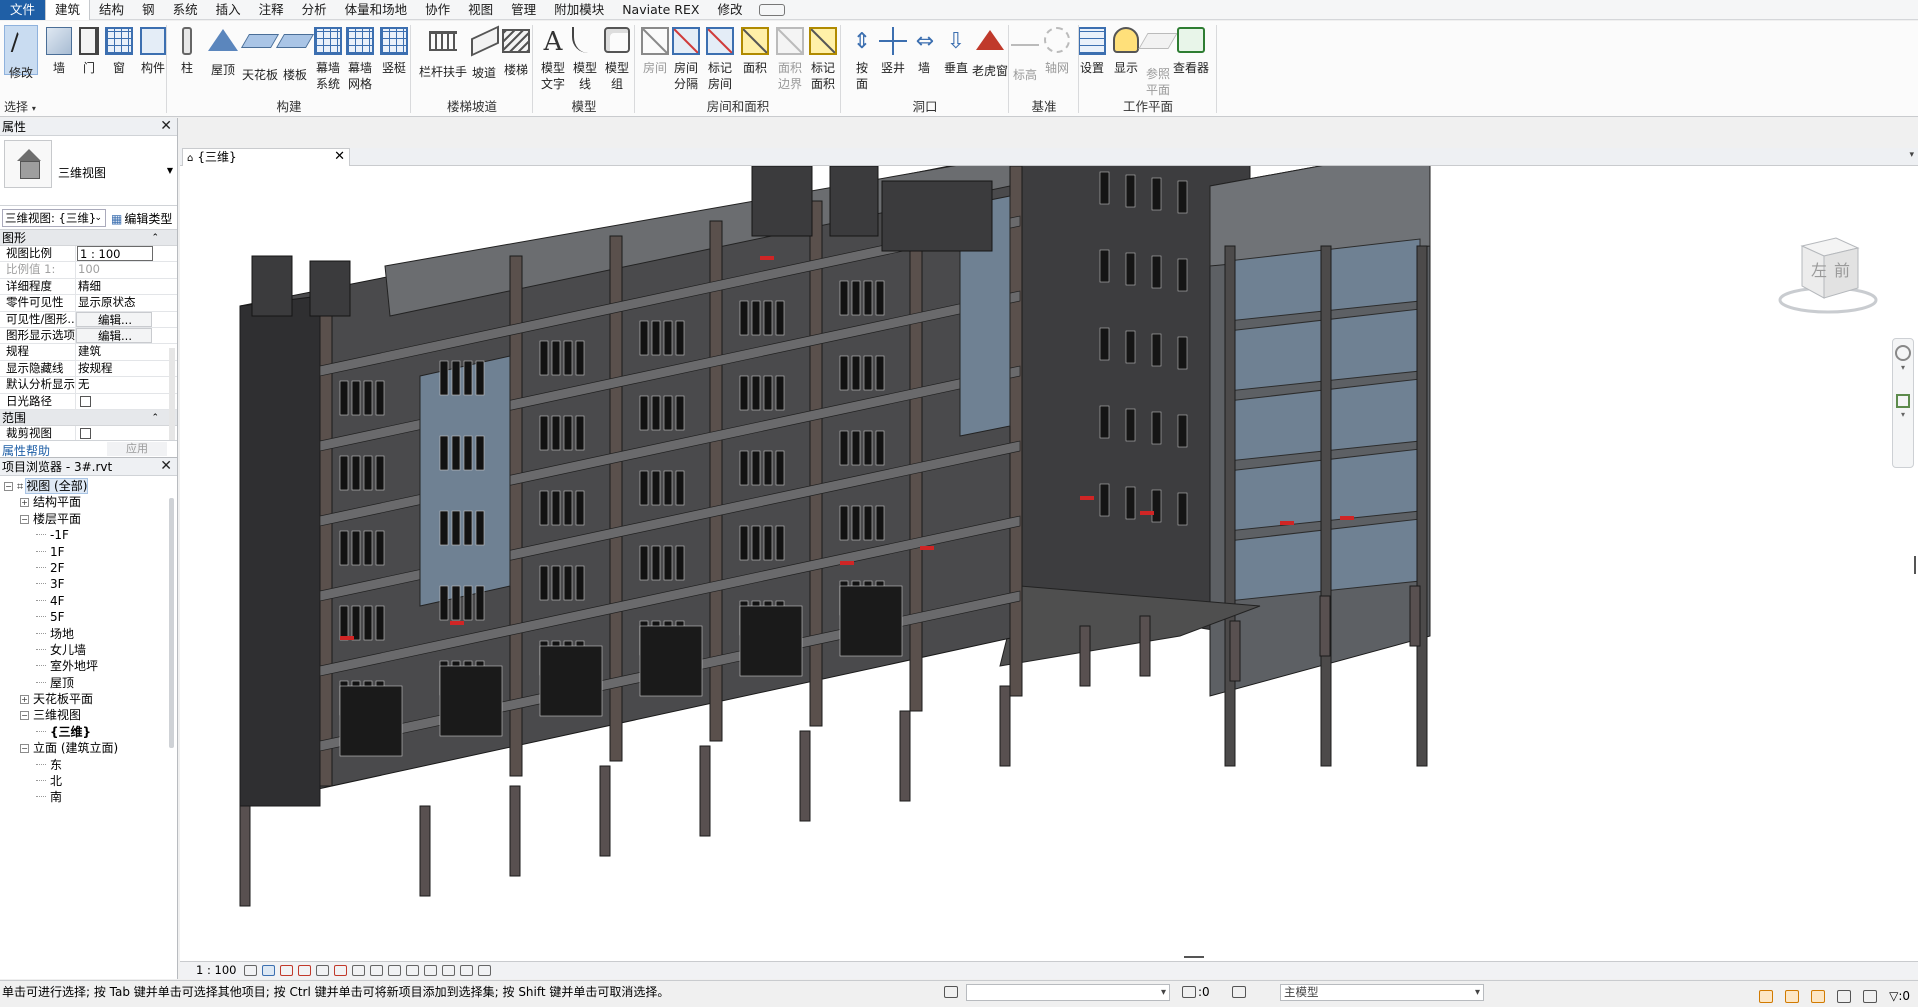 The width and height of the screenshot is (1918, 1007). I want to click on ribbon-button-4: 构件, so click(153, 70).